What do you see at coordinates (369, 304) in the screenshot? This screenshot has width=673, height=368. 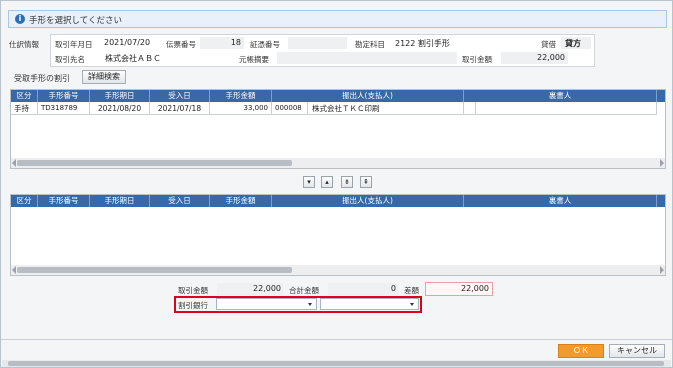 I see `discount-branch-select` at bounding box center [369, 304].